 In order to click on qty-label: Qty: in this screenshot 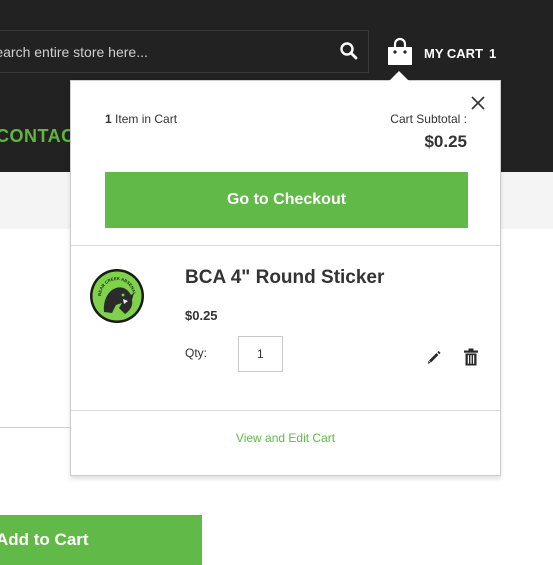, I will do `click(196, 353)`.